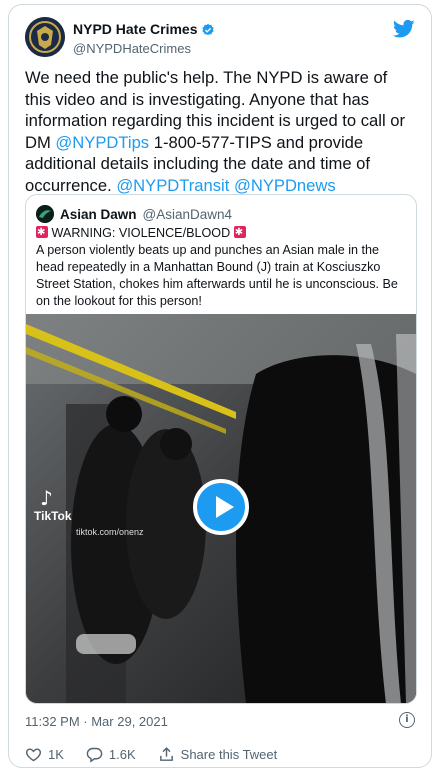  I want to click on tweet-actions: 1K 1.6K Share this Tweet, so click(220, 754).